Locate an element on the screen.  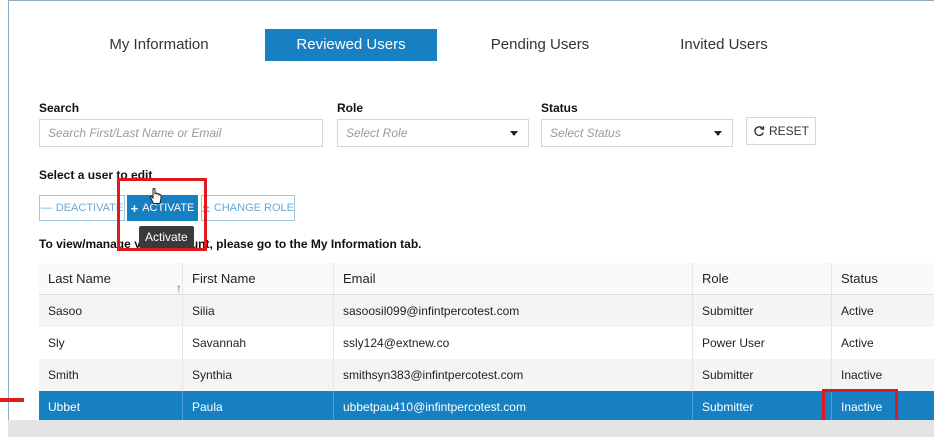
cell-last-name: Sasoo is located at coordinates (111, 311).